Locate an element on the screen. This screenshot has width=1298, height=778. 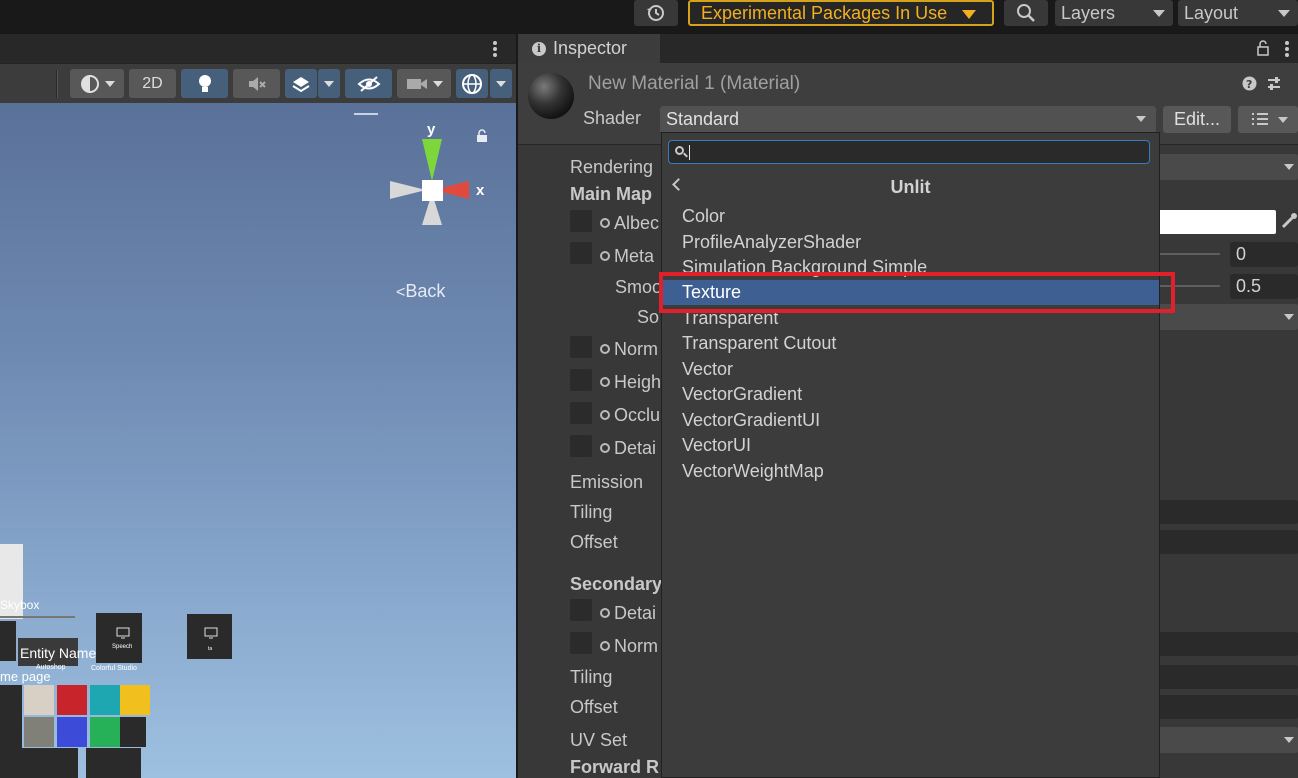
shader-item-label: VectorUI is located at coordinates (717, 445).